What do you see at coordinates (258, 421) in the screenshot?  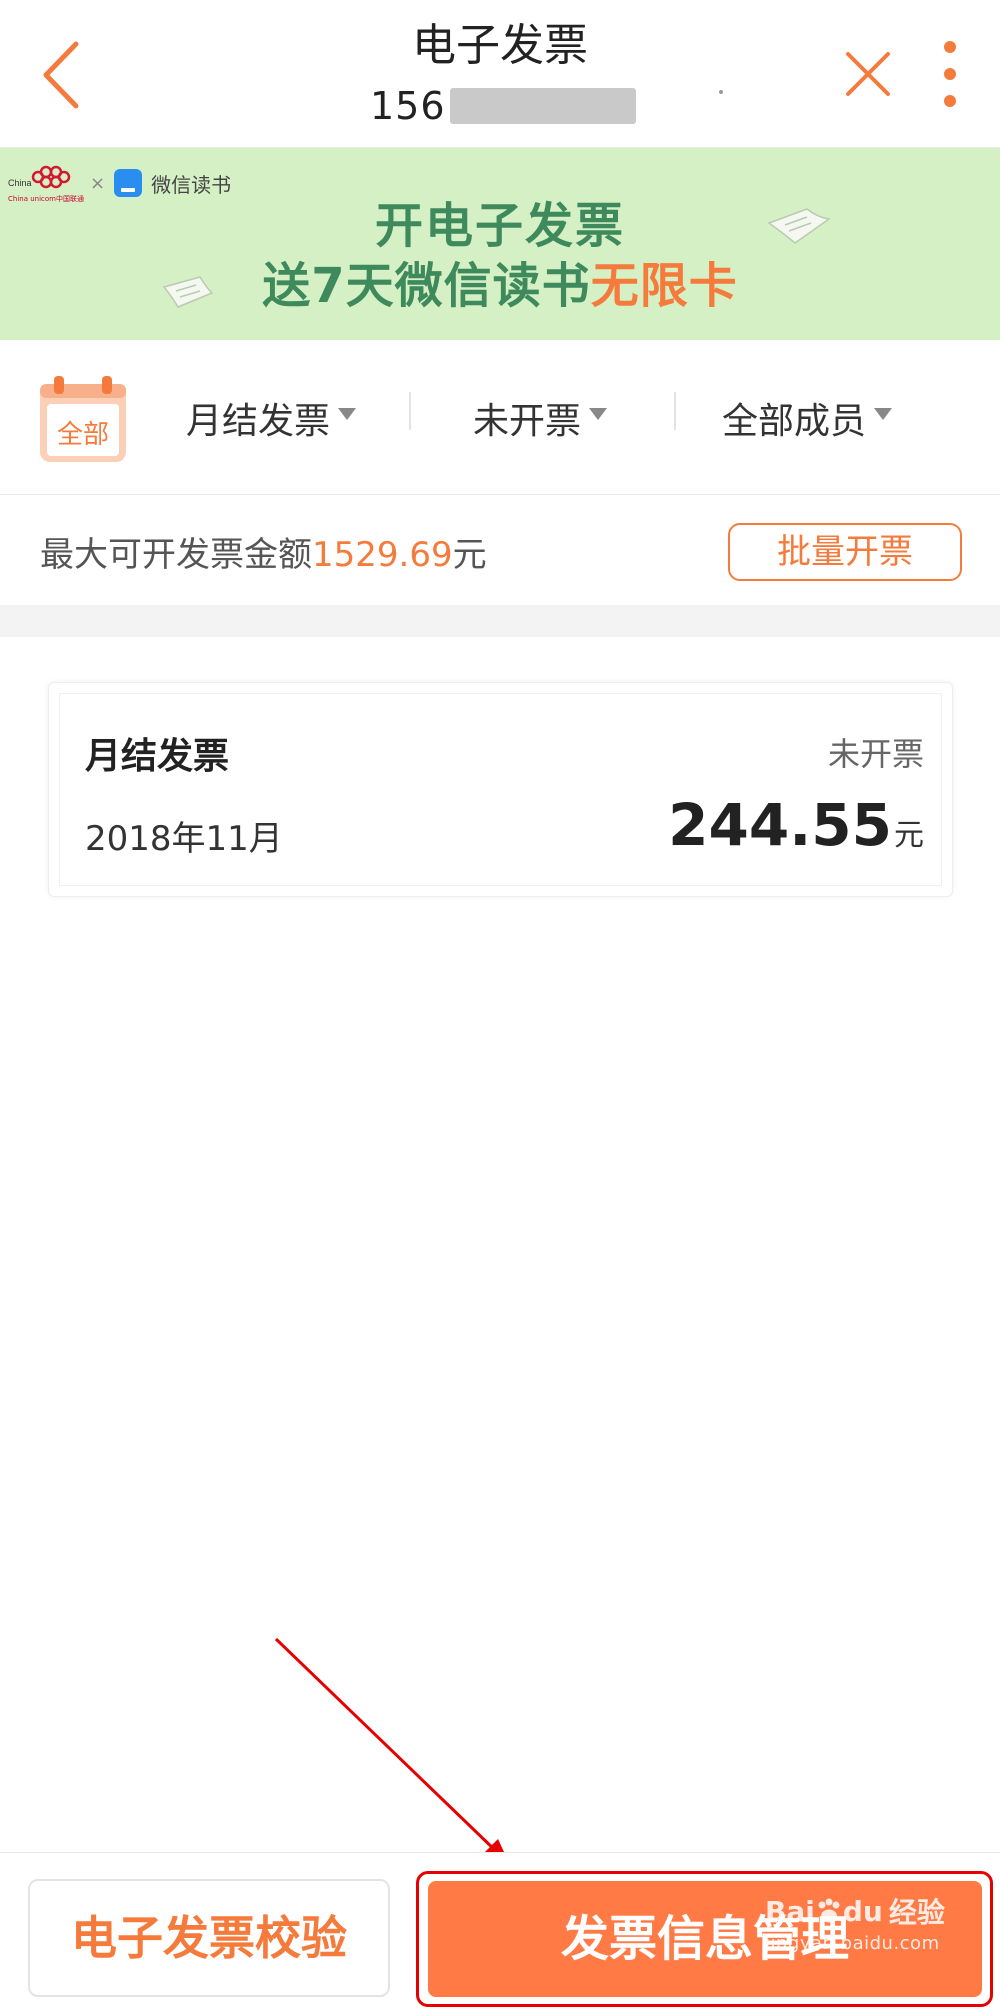 I see `invoice-type-label: 月结发票` at bounding box center [258, 421].